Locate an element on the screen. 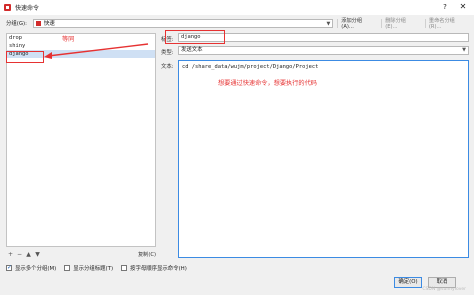 The width and height of the screenshot is (474, 295). checkbox-label: 显示分组标题(T) is located at coordinates (93, 269).